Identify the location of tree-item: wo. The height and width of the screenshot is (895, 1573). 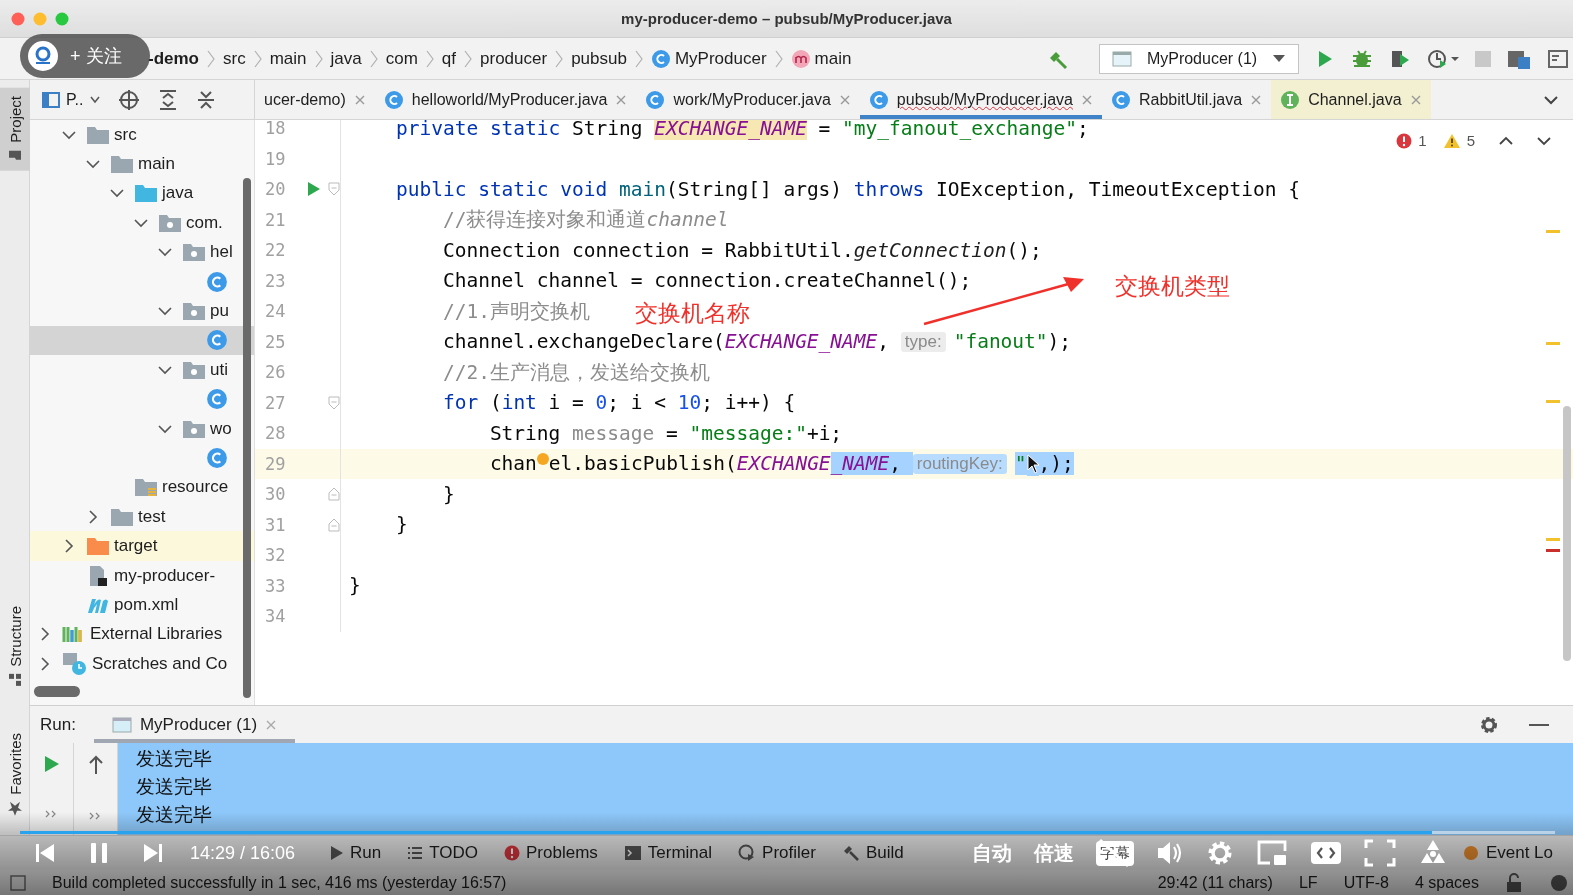
(142, 428).